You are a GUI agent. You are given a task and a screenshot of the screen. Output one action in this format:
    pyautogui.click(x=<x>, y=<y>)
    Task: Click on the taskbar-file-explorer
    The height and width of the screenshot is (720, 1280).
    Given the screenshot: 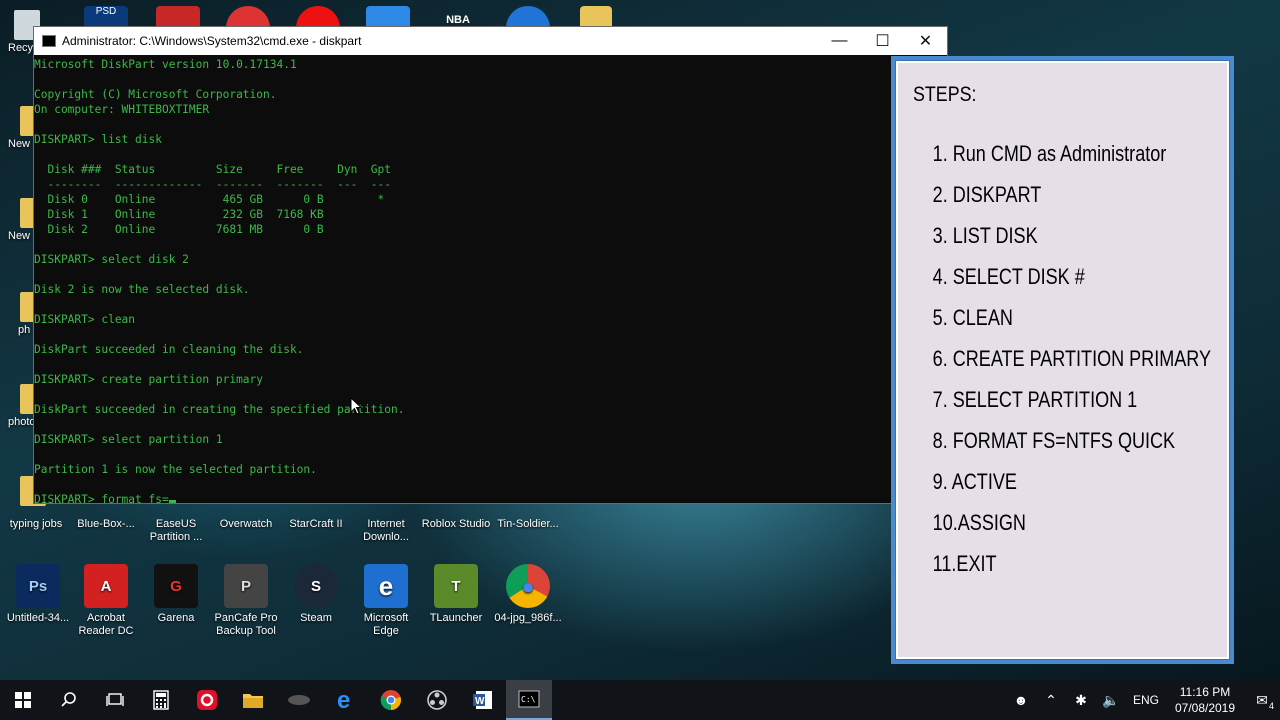 What is the action you would take?
    pyautogui.click(x=253, y=700)
    